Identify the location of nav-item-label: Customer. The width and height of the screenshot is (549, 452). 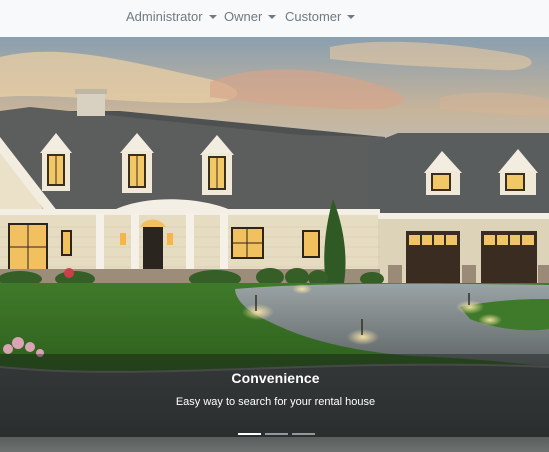
(313, 16).